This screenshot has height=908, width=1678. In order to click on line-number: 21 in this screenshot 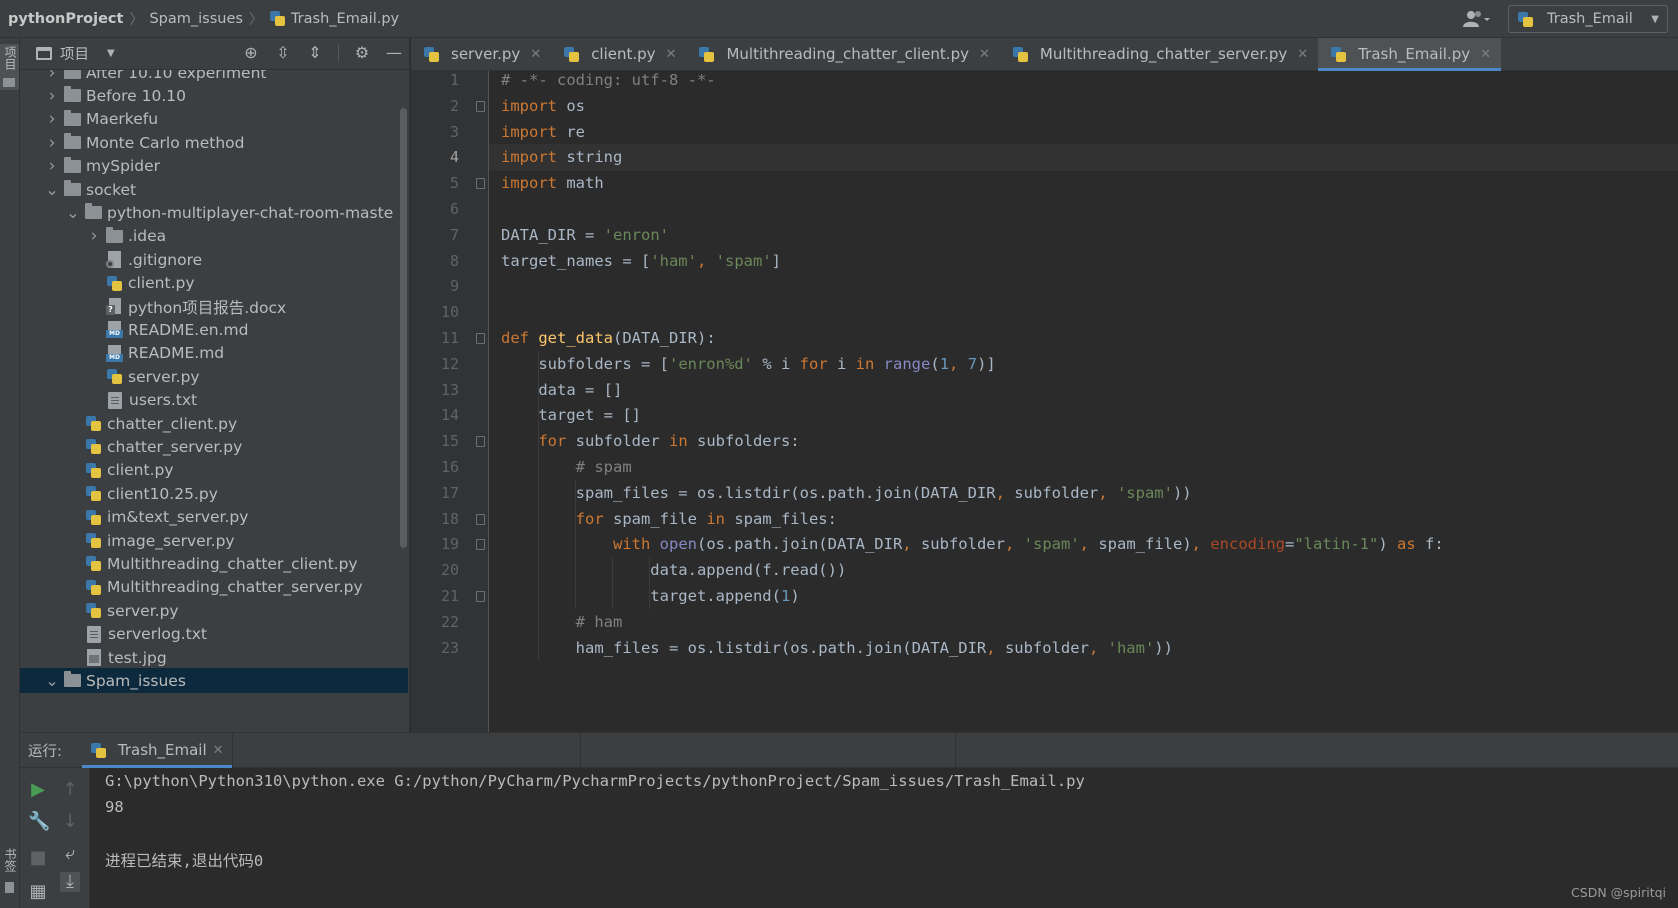, I will do `click(449, 596)`.